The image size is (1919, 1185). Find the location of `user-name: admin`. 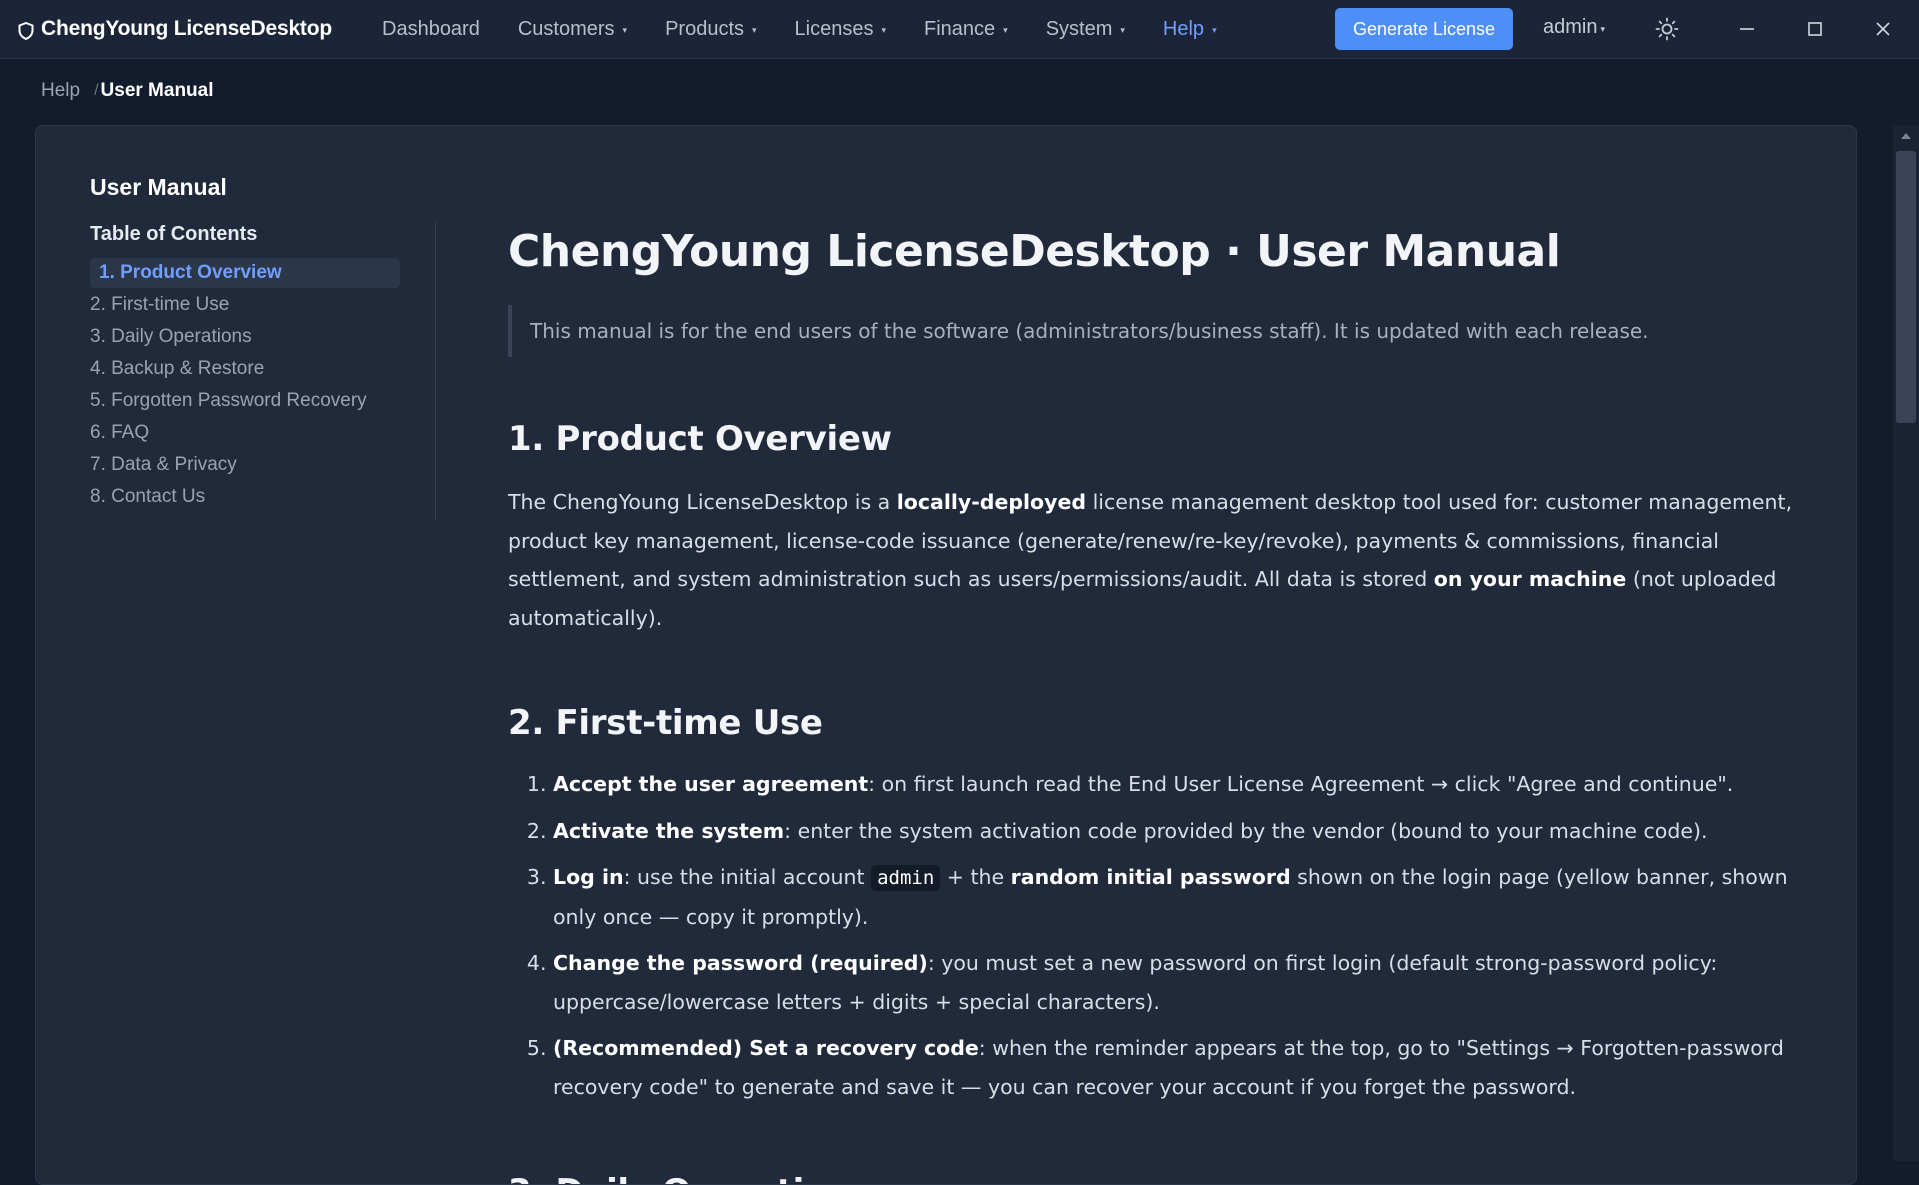

user-name: admin is located at coordinates (1570, 27).